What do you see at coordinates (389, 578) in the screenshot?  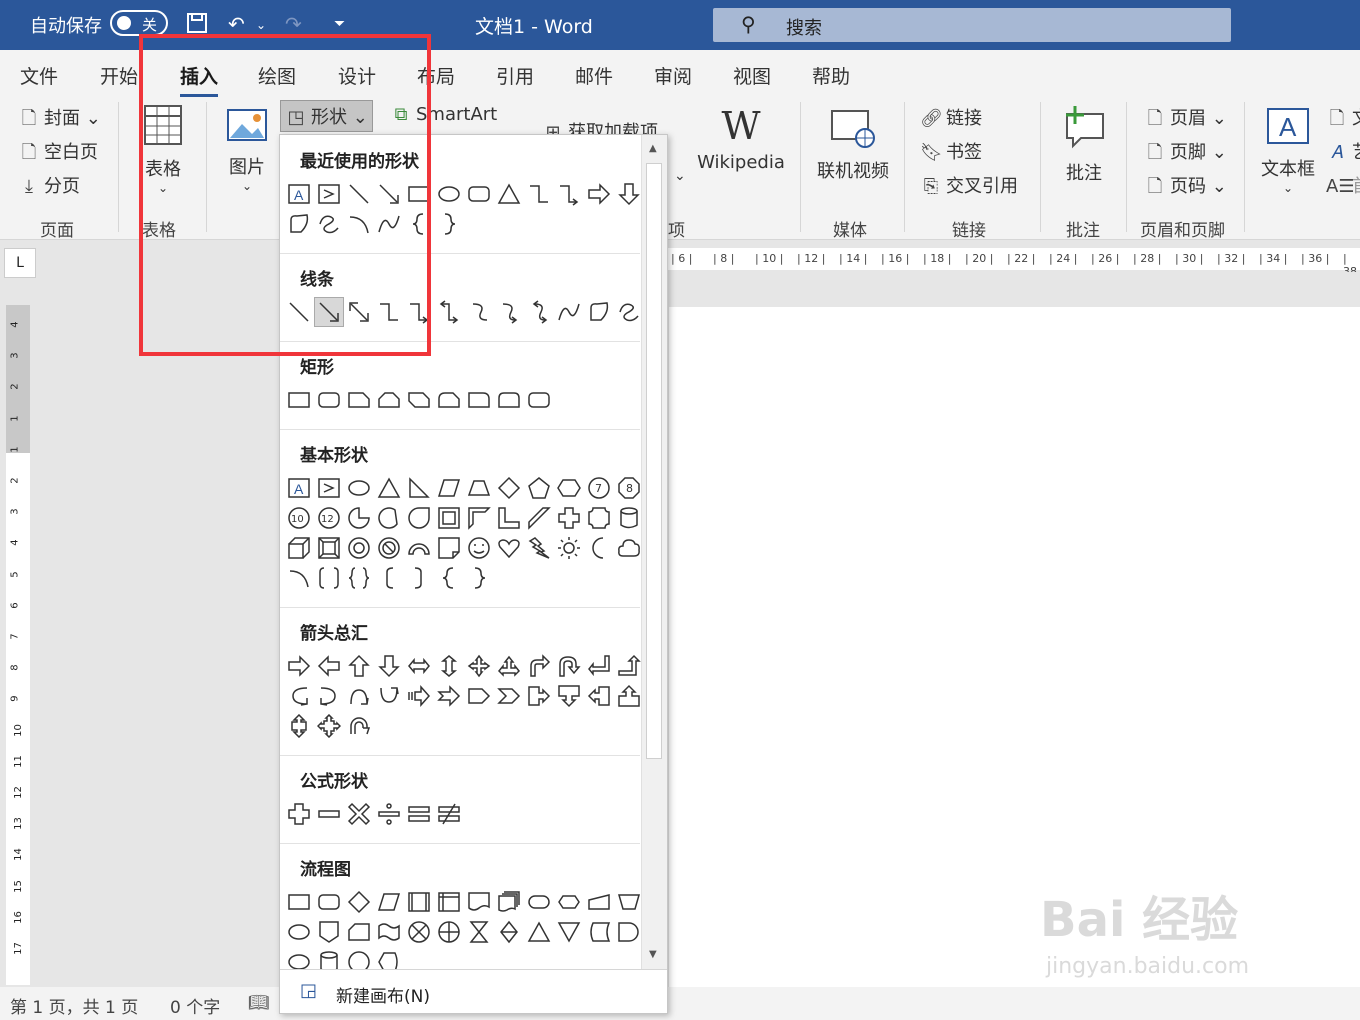 I see `shape-lbracket-icon` at bounding box center [389, 578].